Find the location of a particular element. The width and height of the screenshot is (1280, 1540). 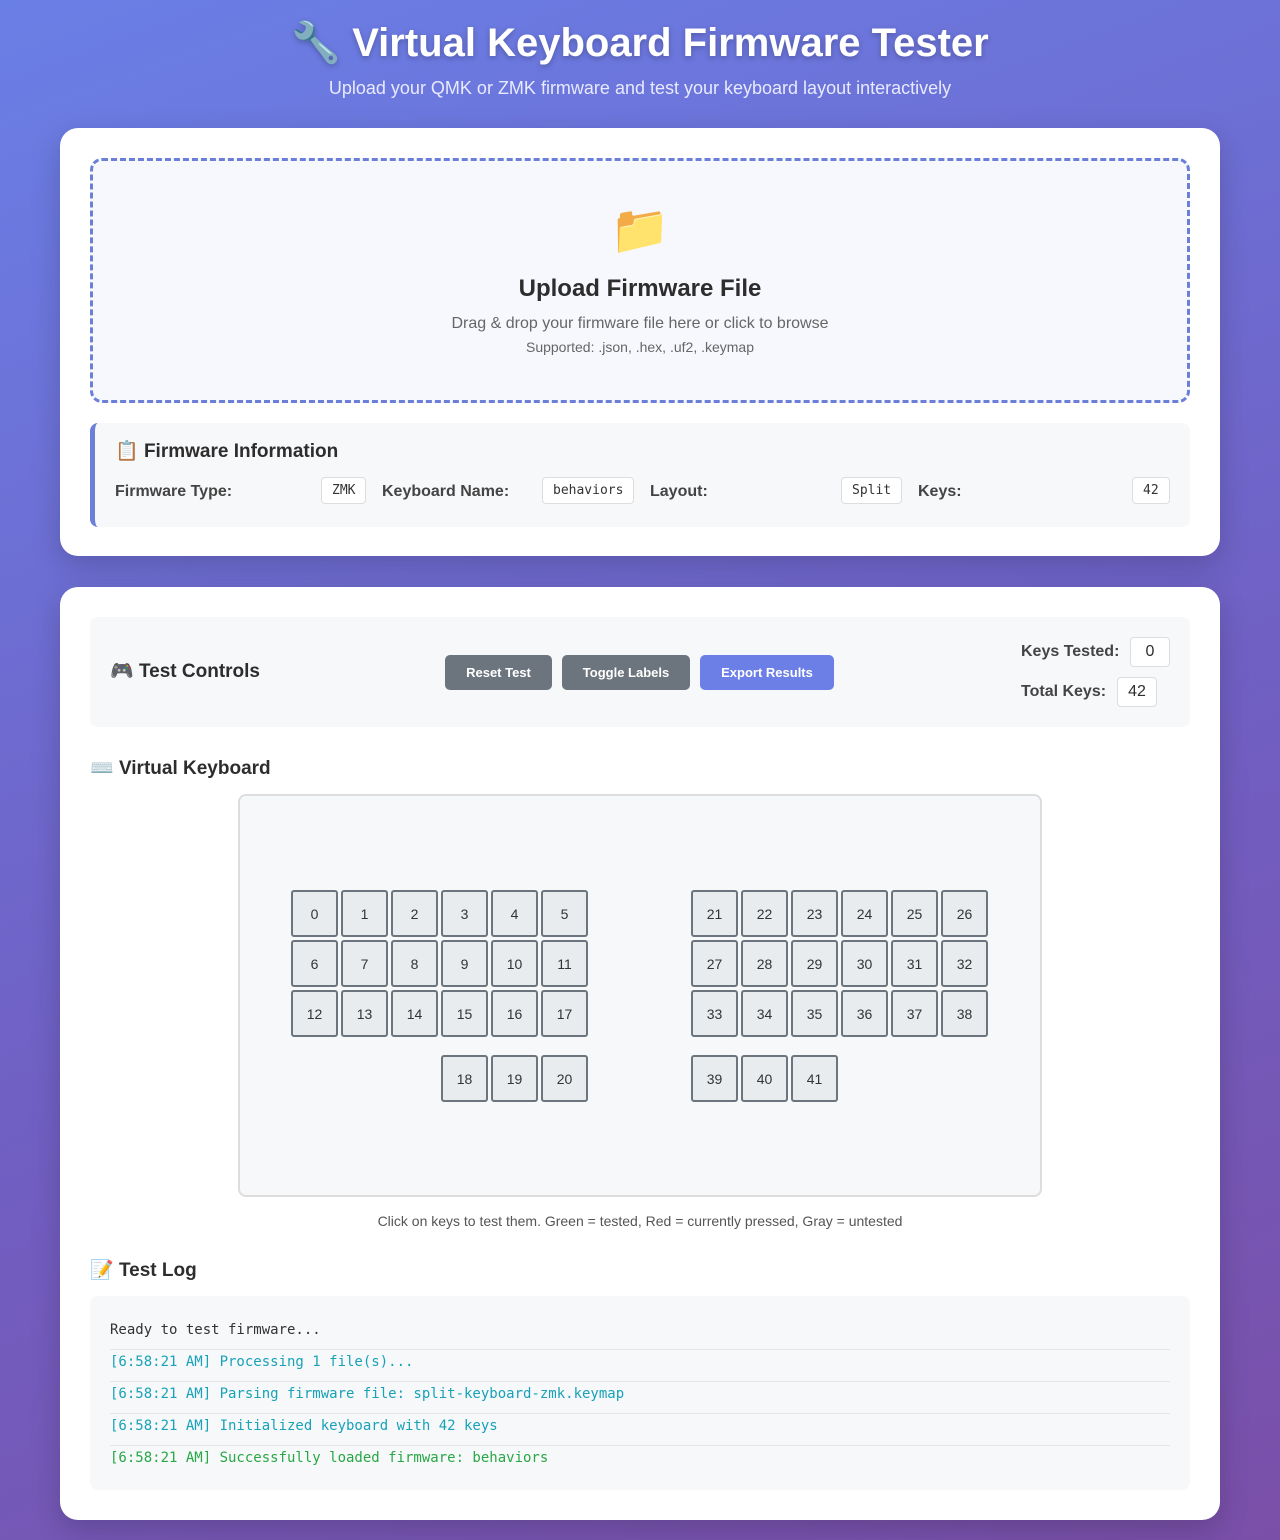

test-log-title: 📝 Test Log is located at coordinates (143, 1270).